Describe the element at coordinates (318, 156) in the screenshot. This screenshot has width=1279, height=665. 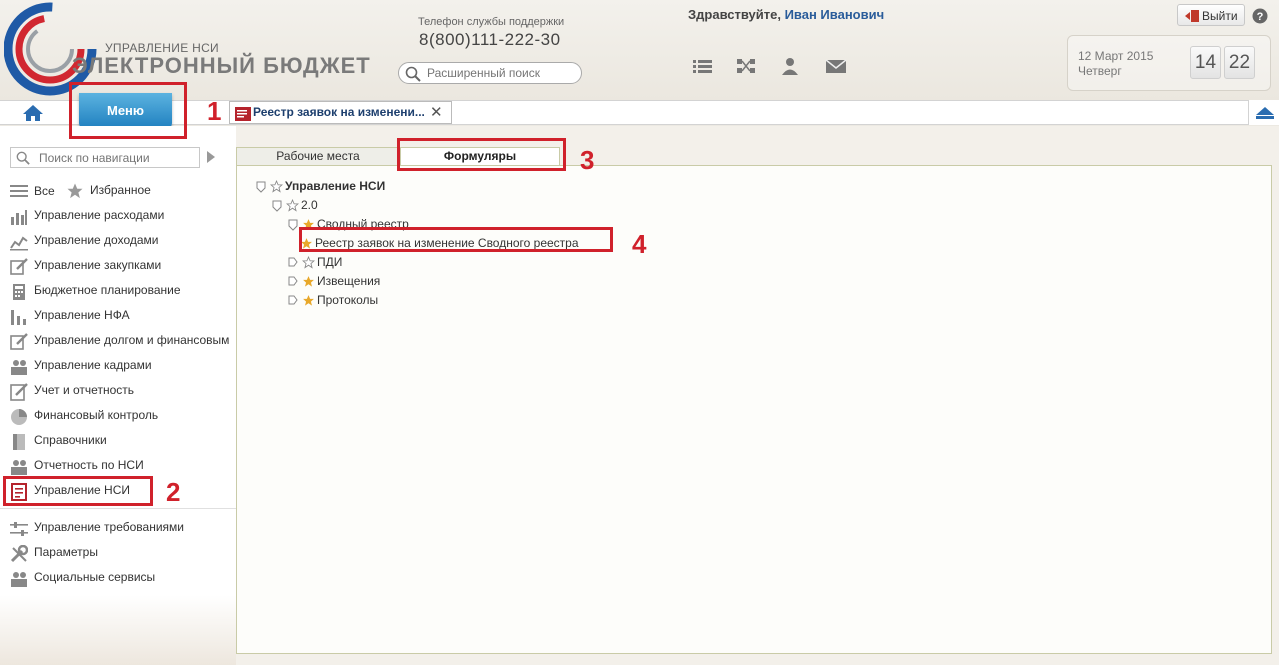
I see `tab-workplaces: Рабочие места` at that location.